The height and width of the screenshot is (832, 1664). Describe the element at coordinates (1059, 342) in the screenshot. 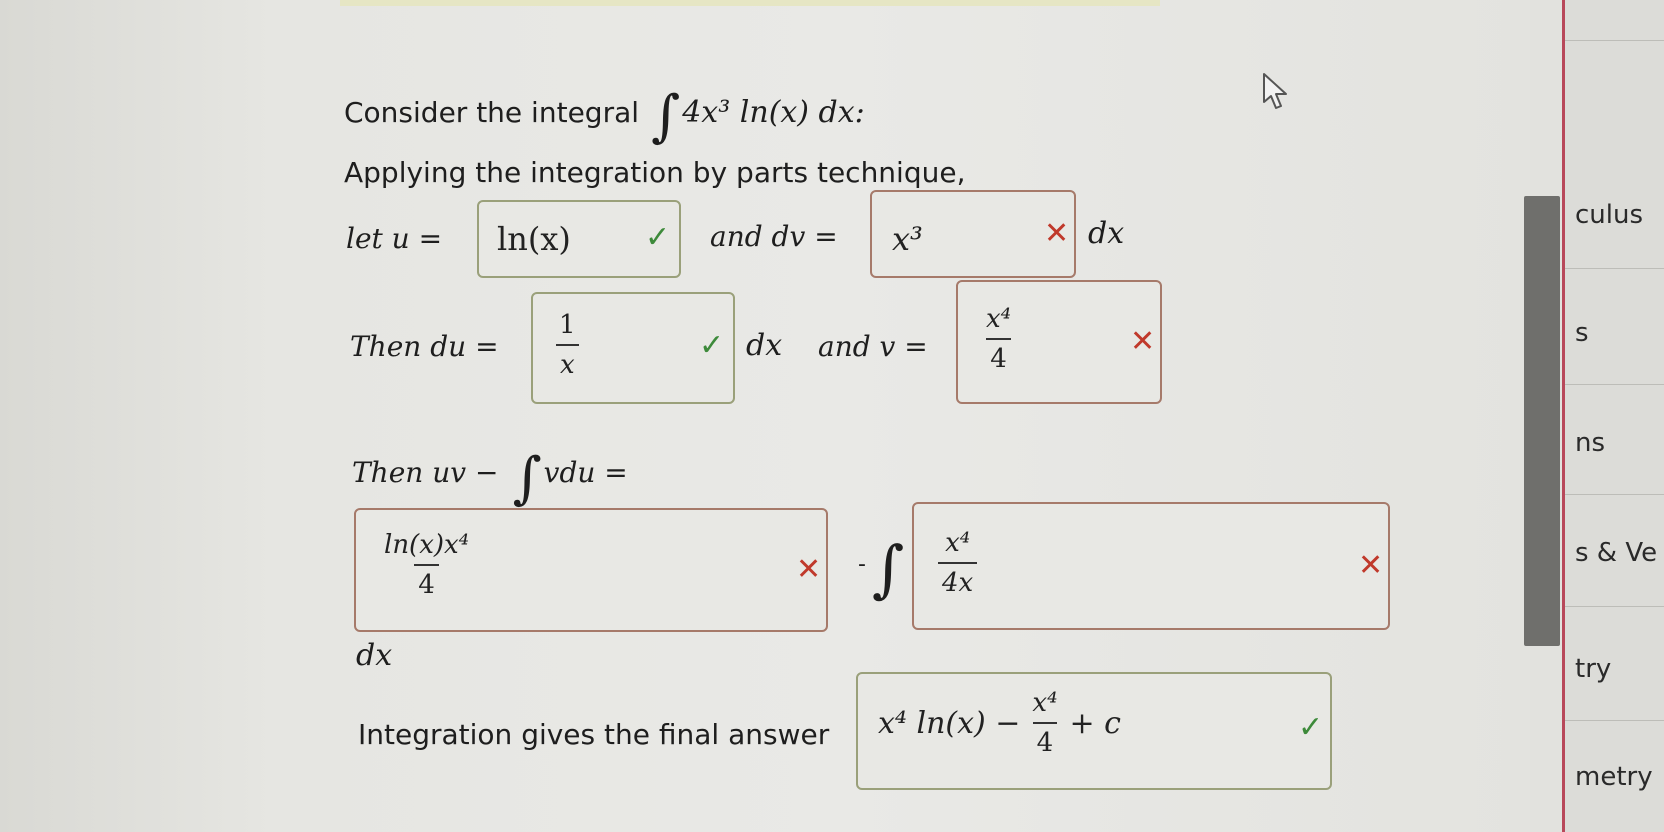

I see `v-answer-box: x⁴ 4 ✕` at that location.